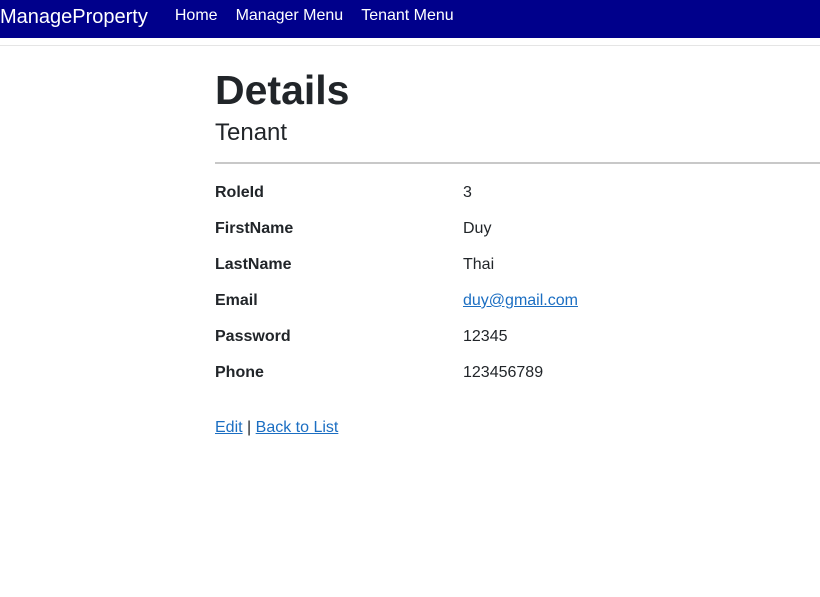 The image size is (820, 597). What do you see at coordinates (253, 264) in the screenshot?
I see `detail-label-lastname: LastName` at bounding box center [253, 264].